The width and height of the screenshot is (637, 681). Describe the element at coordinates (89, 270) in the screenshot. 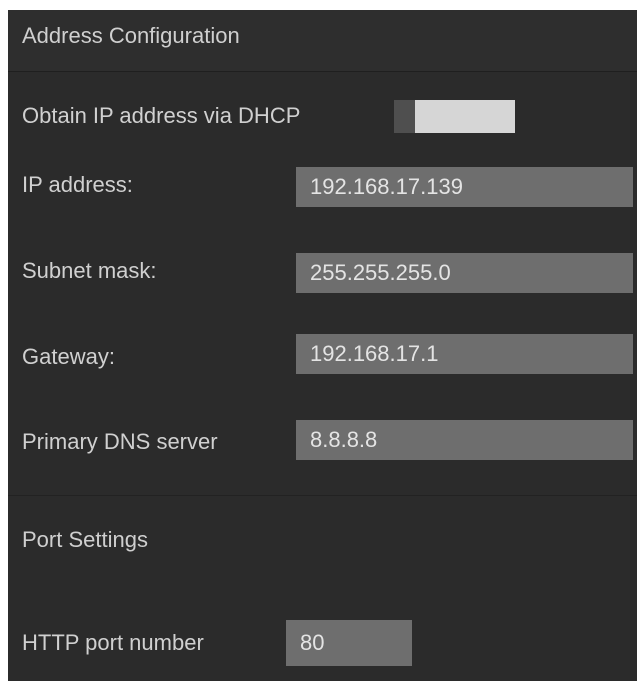

I see `subnet-mask-label: Subnet mask:` at that location.